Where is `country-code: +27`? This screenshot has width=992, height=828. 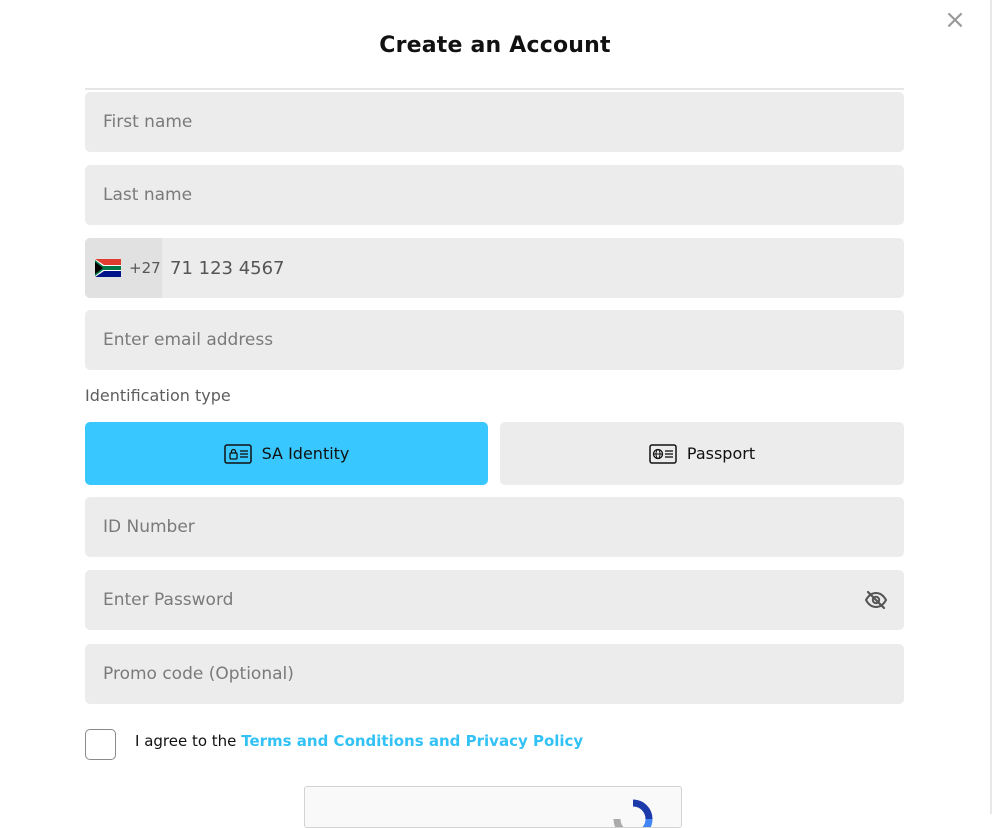
country-code: +27 is located at coordinates (145, 268).